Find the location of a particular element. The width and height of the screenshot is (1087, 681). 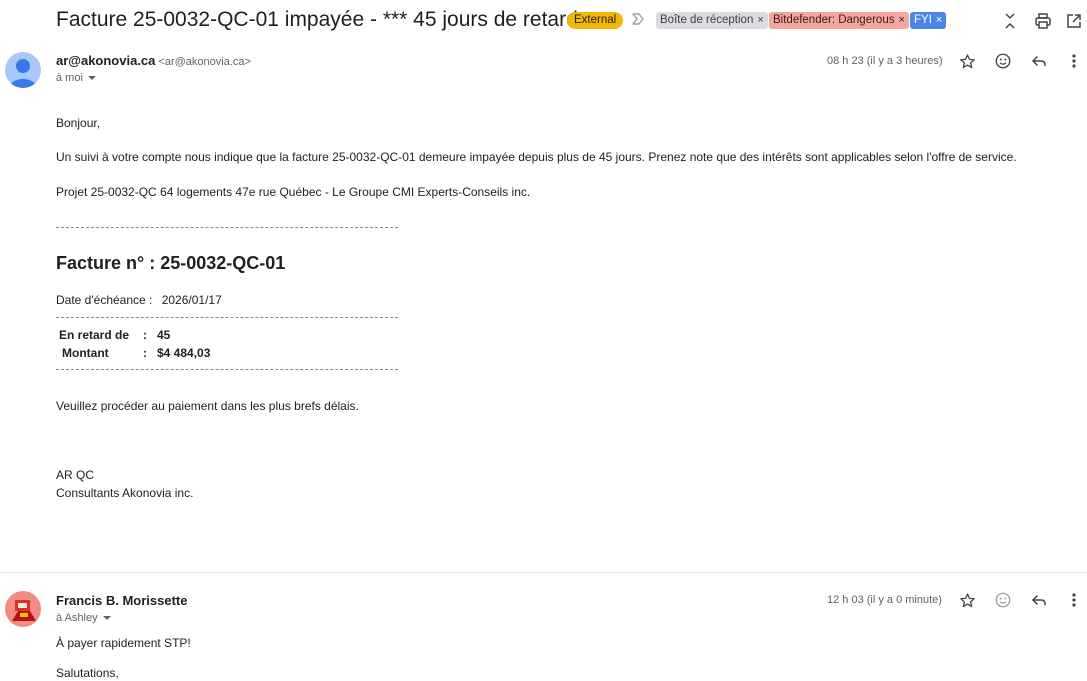

message1-sender: ar@akonovia.ca <ar@akonovia.ca> is located at coordinates (153, 60).